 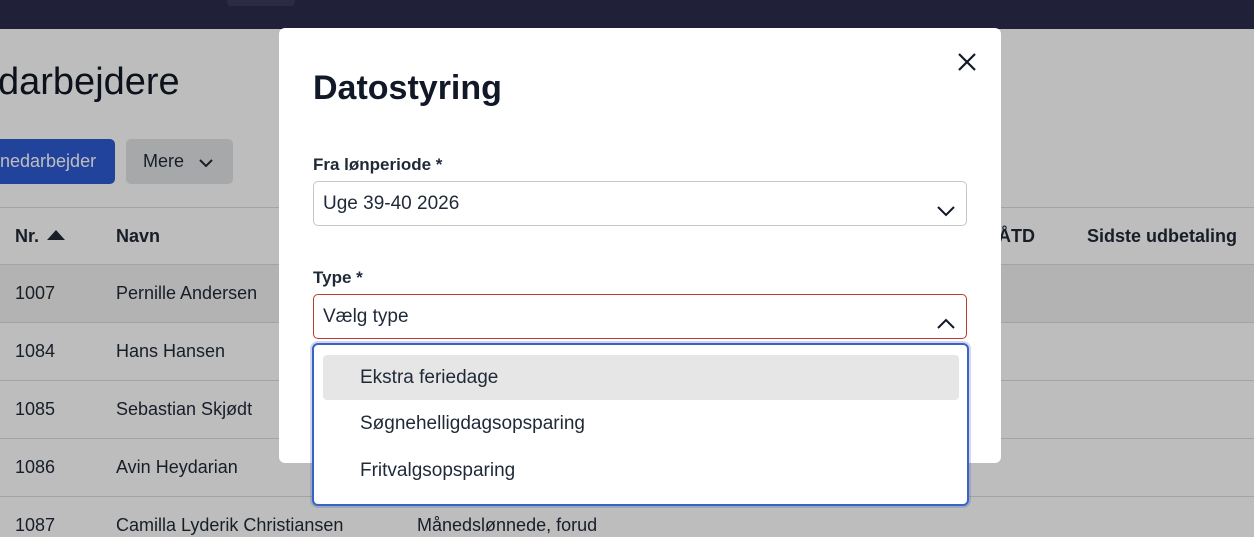 I want to click on close-icon, so click(x=967, y=62).